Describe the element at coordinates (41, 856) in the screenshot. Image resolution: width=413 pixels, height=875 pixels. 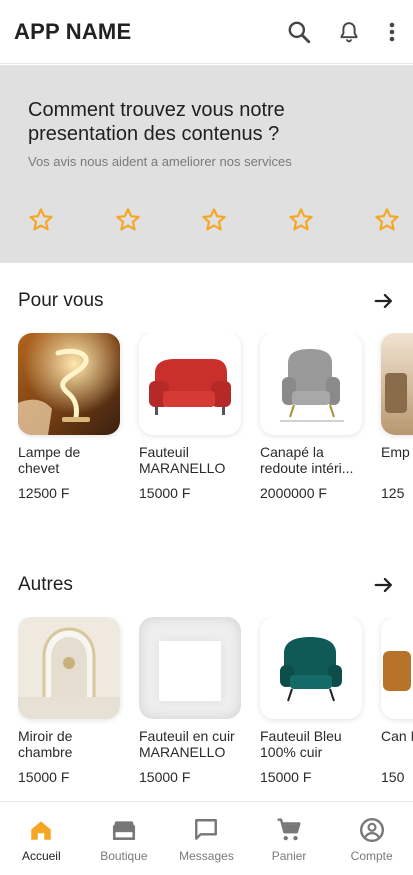
I see `nav-label: Accueil` at that location.